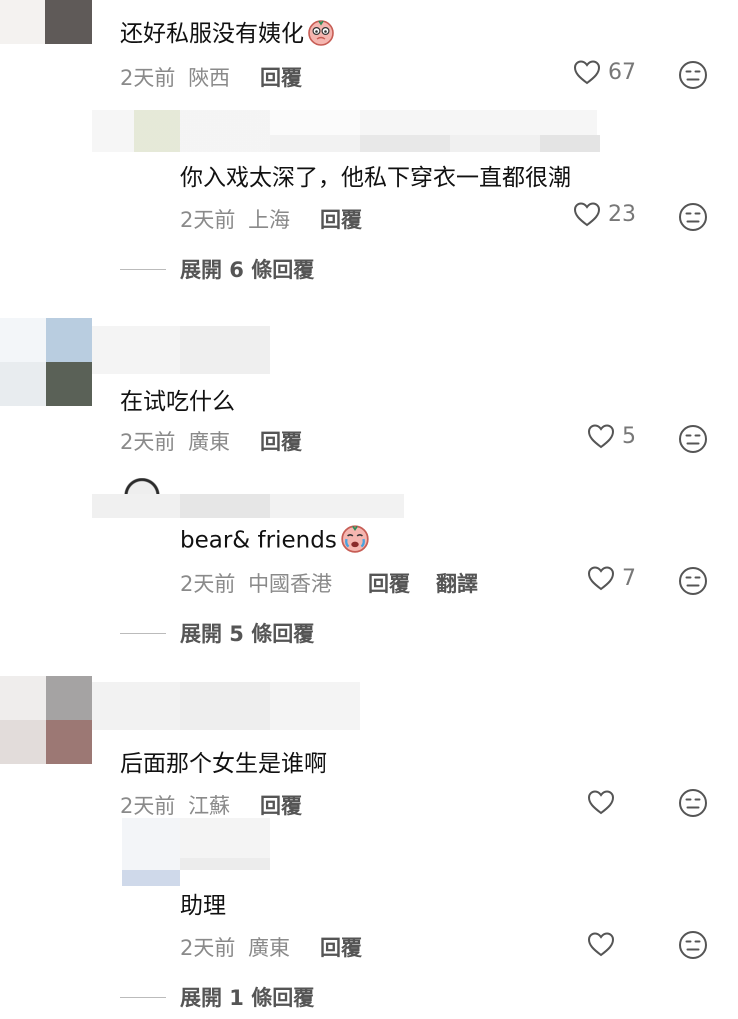 The image size is (738, 1019). I want to click on like-button: 7, so click(611, 578).